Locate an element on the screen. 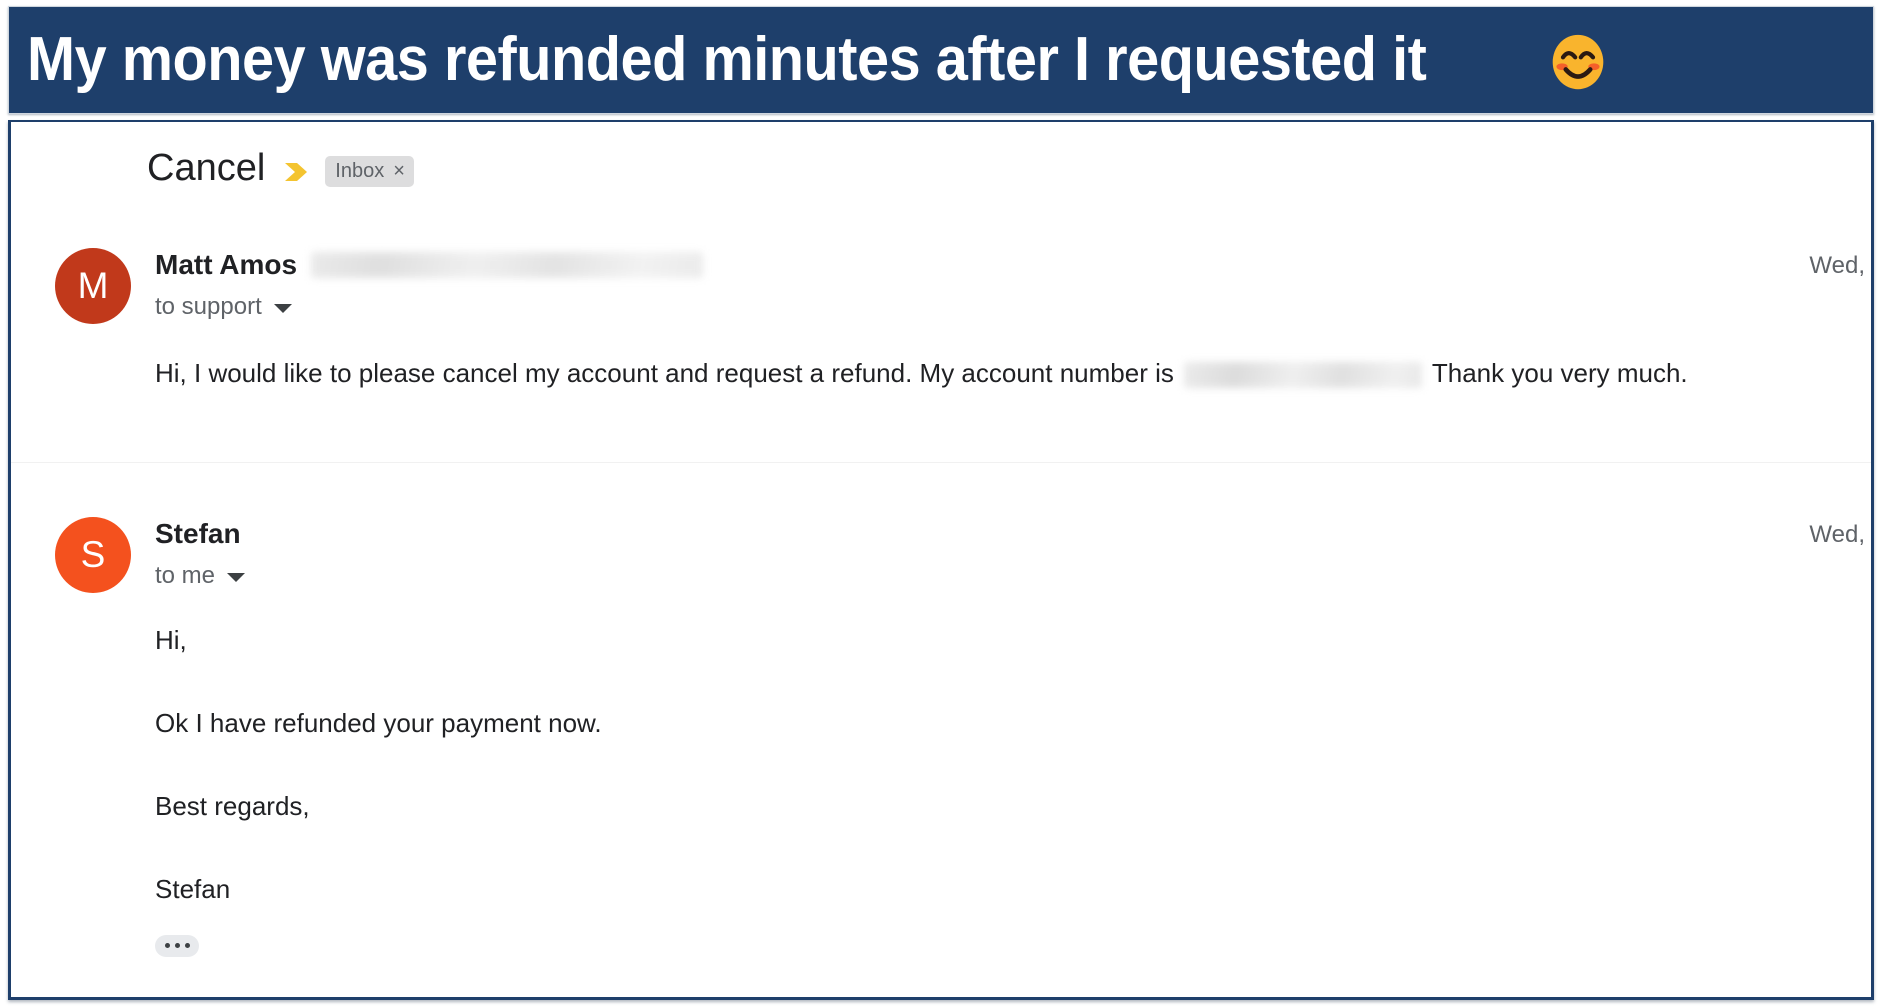 The image size is (1882, 1008). redacted-email-address is located at coordinates (507, 264).